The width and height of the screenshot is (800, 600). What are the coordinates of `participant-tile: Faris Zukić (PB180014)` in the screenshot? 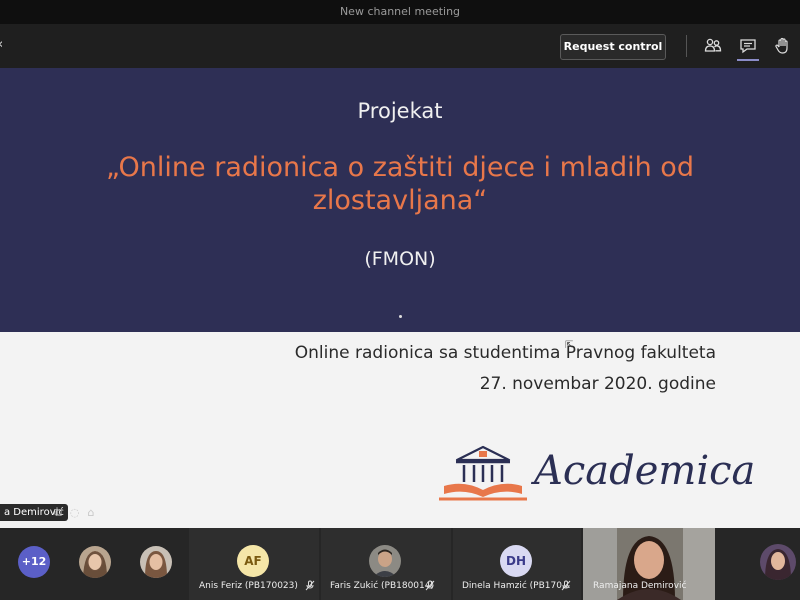 It's located at (386, 564).